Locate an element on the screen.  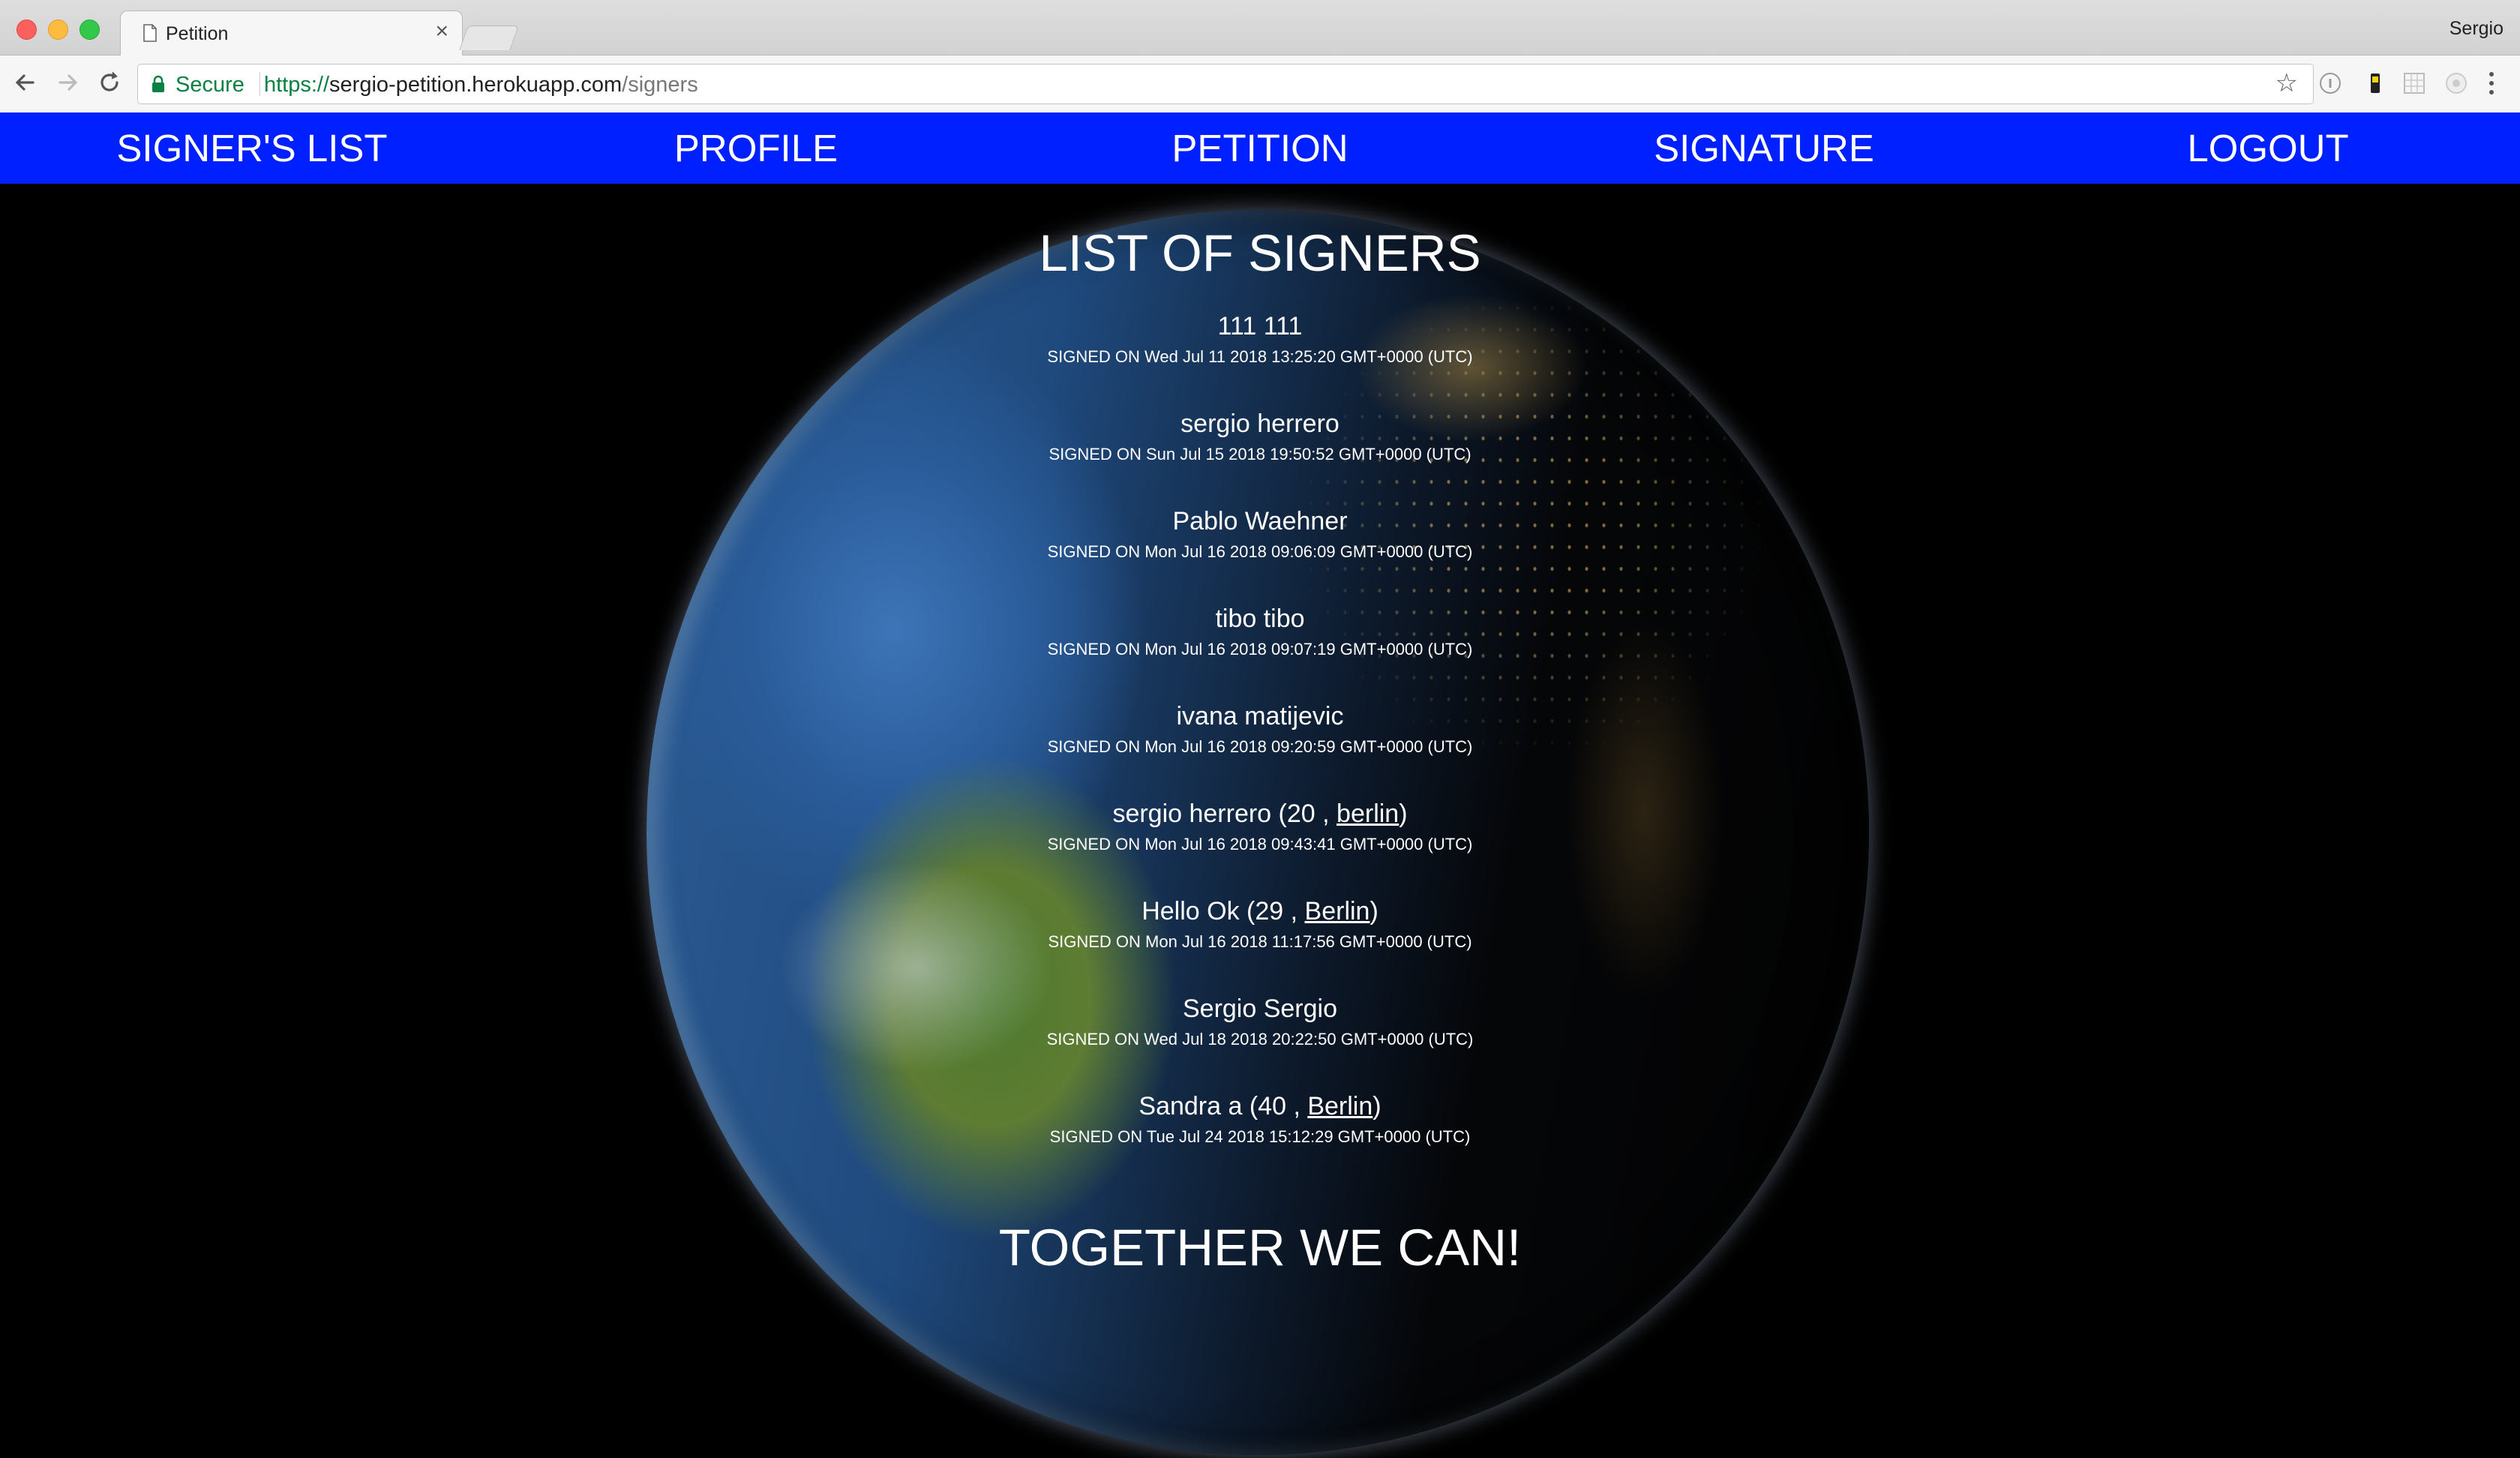
lock-icon is located at coordinates (158, 83).